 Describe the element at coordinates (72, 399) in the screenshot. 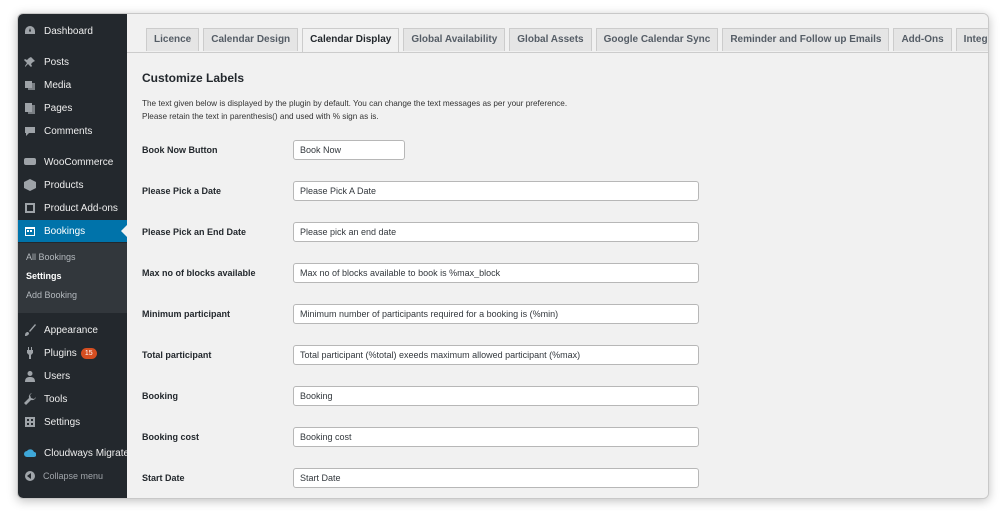

I see `menu-tools: Tools` at that location.